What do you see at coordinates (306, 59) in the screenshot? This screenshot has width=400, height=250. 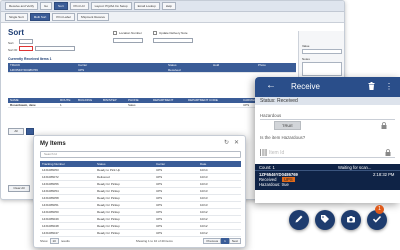 I see `panel-label: Notes` at bounding box center [306, 59].